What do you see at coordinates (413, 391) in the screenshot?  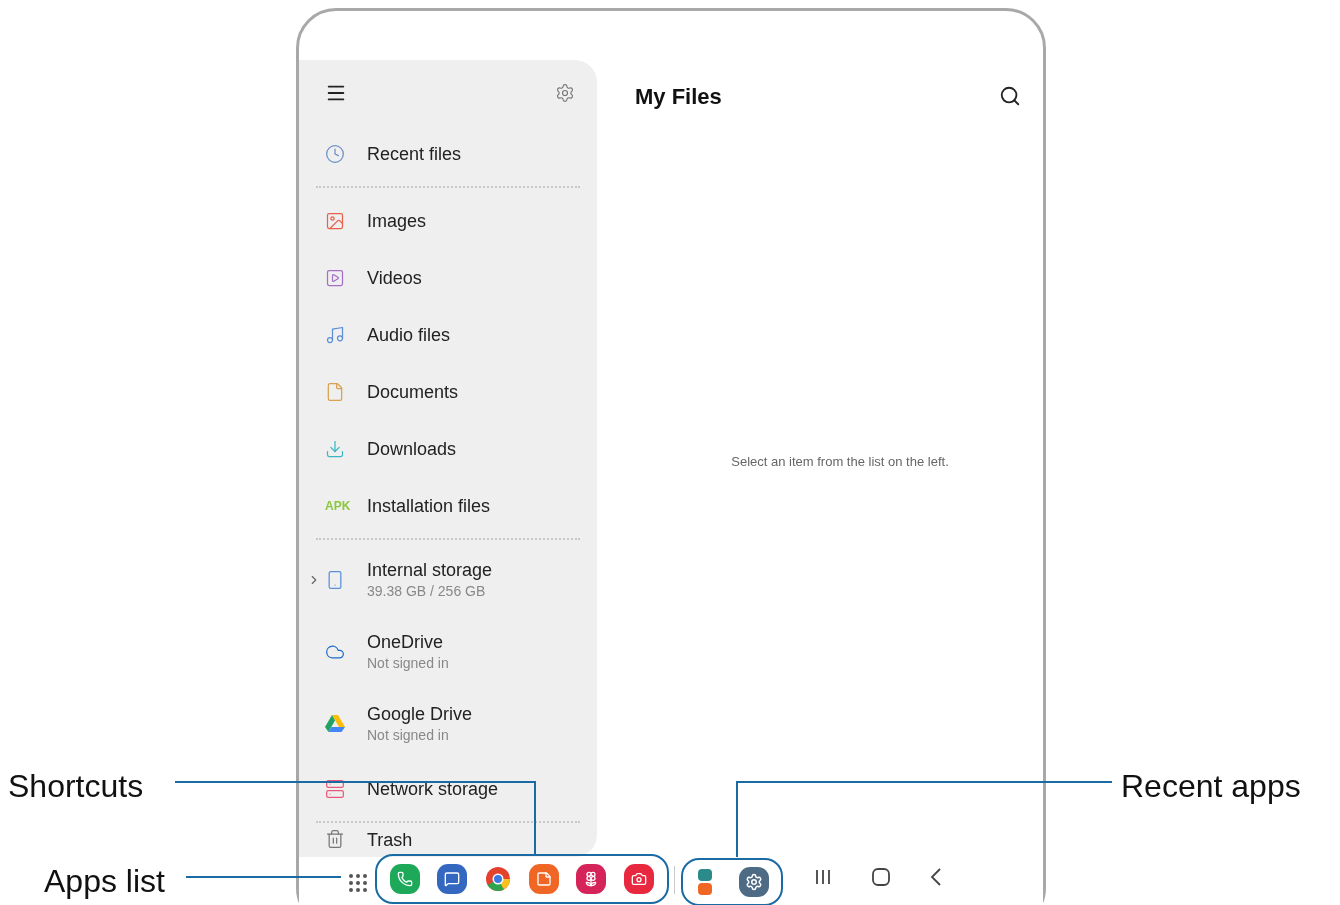 I see `sidebar-item: Documents` at bounding box center [413, 391].